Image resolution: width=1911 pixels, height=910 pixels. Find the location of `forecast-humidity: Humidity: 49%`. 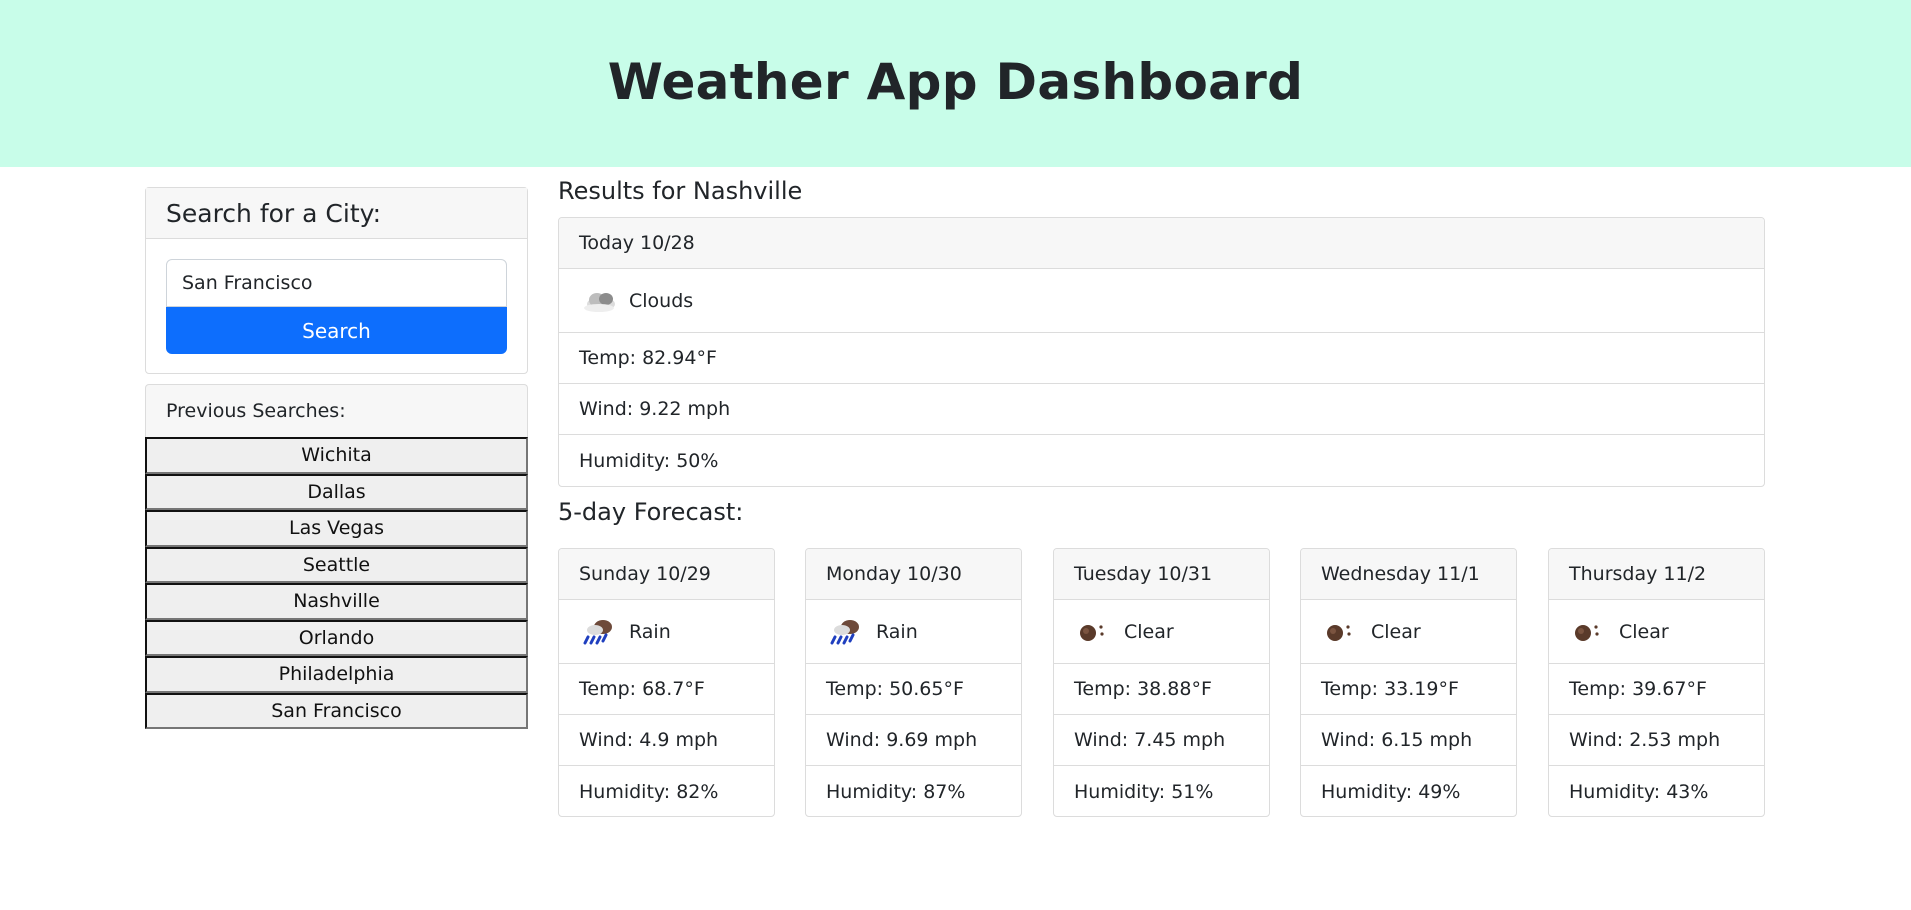

forecast-humidity: Humidity: 49% is located at coordinates (1391, 791).